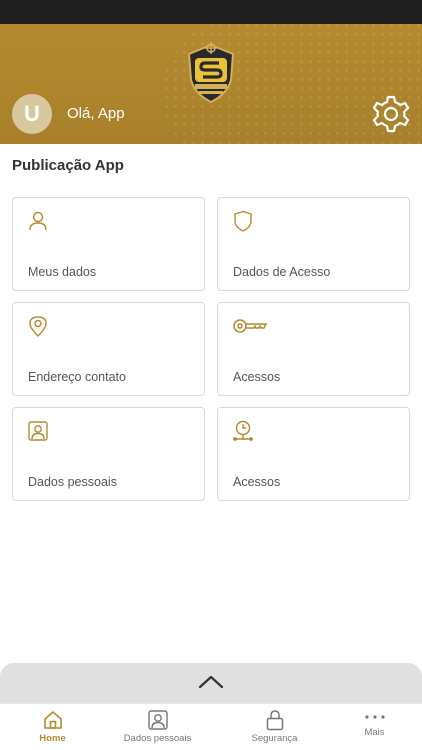 This screenshot has height=750, width=422. Describe the element at coordinates (108, 454) in the screenshot. I see `card-dados-pessoais: Dados pessoais` at that location.